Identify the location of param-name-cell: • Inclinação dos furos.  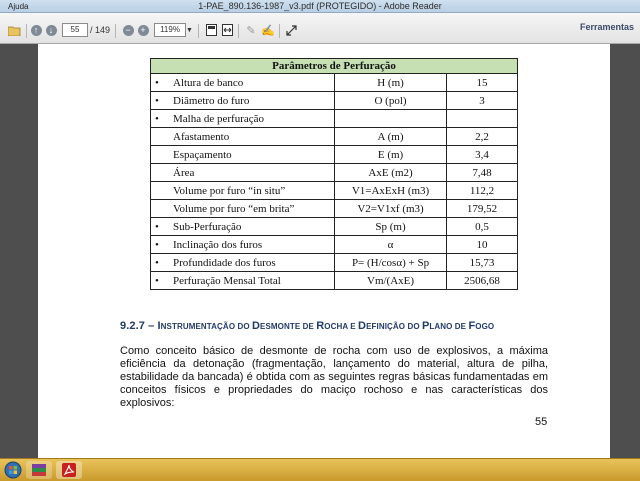
(242, 244).